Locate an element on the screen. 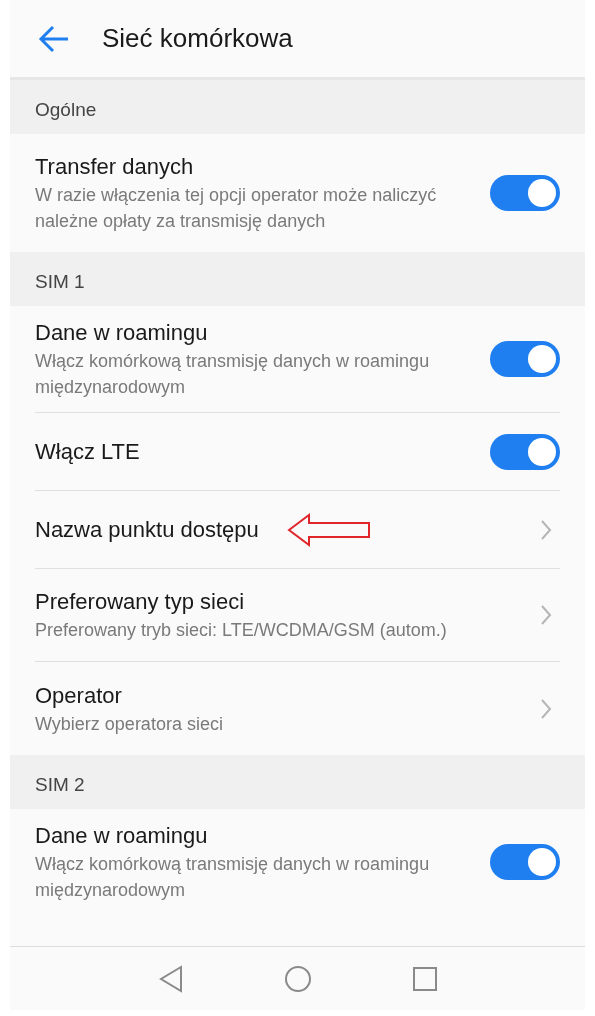 The image size is (595, 1016). back-arrow-icon is located at coordinates (54, 38).